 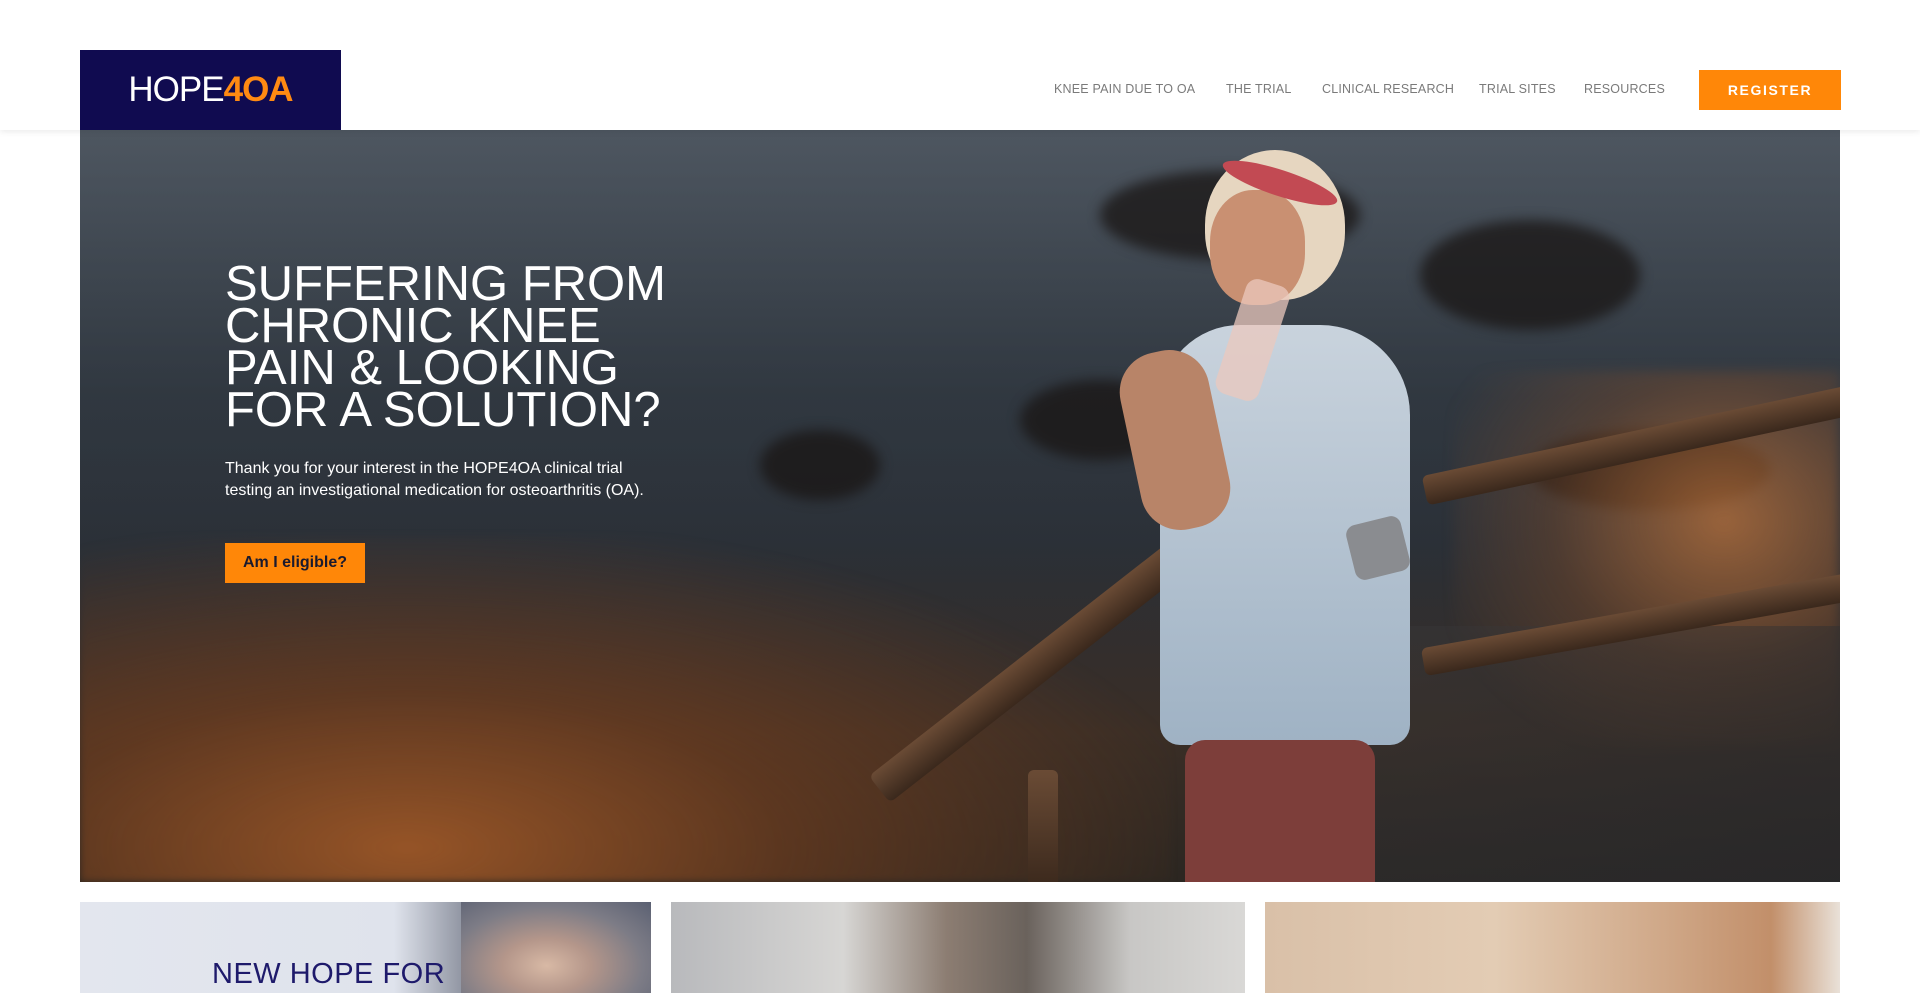 I want to click on hero-title-line: FOR A SOLUTION?, so click(x=443, y=410).